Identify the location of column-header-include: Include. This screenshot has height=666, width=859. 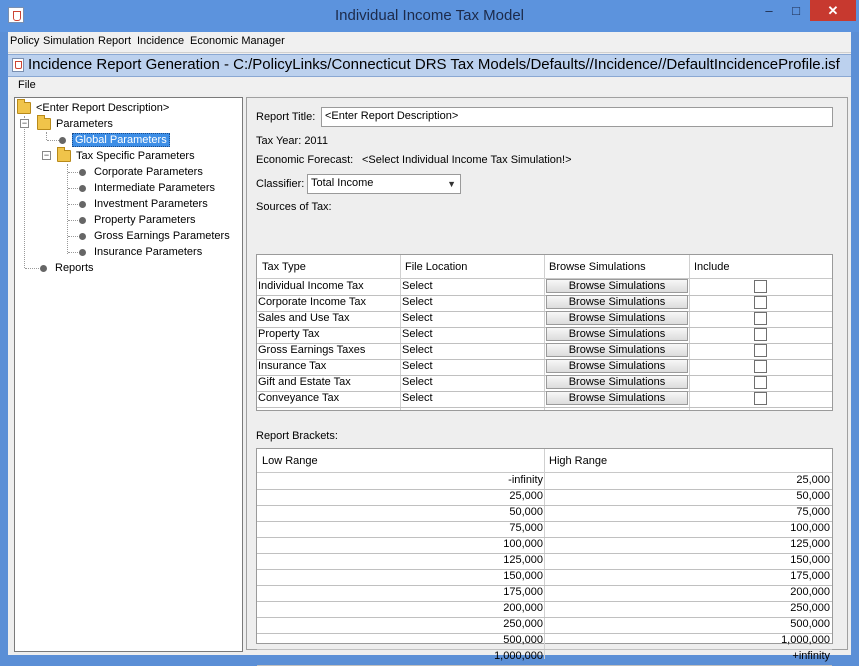
(711, 267).